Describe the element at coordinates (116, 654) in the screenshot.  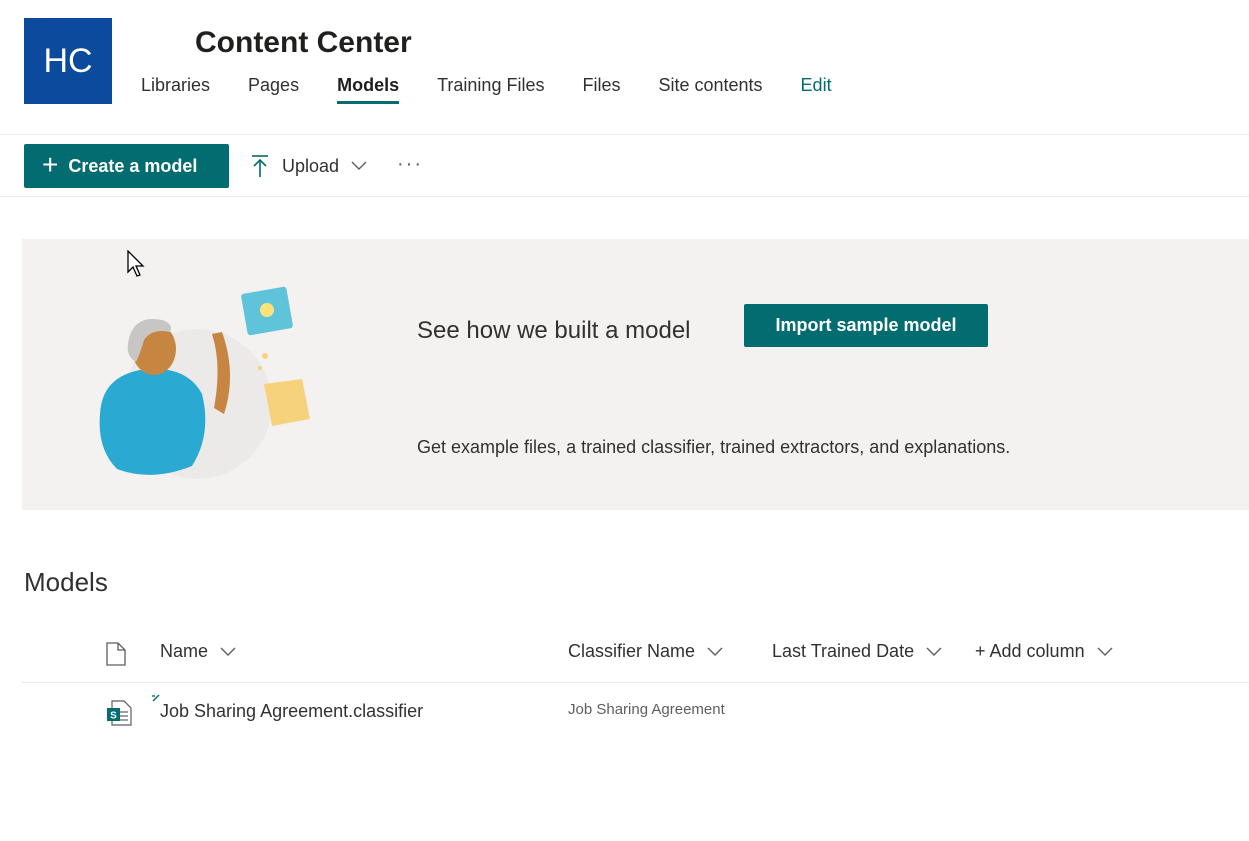
I see `document-icon` at that location.